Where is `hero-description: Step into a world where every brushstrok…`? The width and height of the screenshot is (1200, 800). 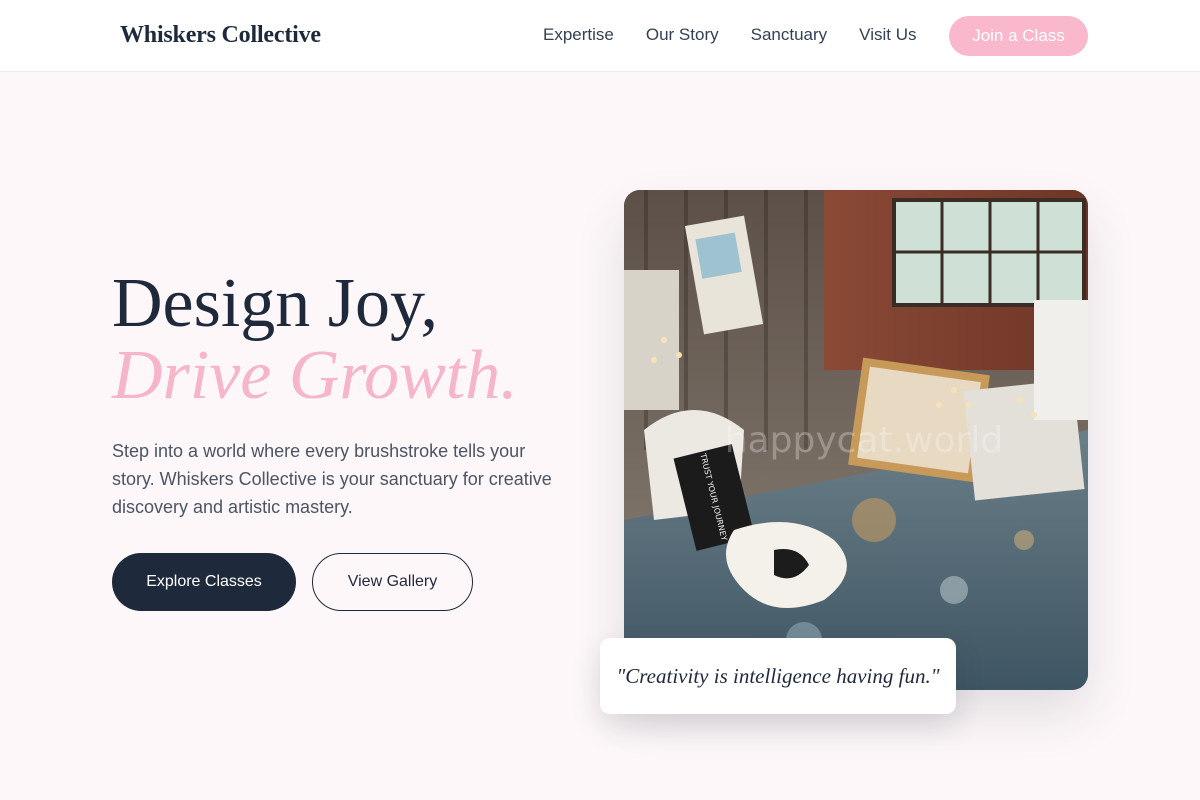 hero-description: Step into a world where every brushstrok… is located at coordinates (332, 479).